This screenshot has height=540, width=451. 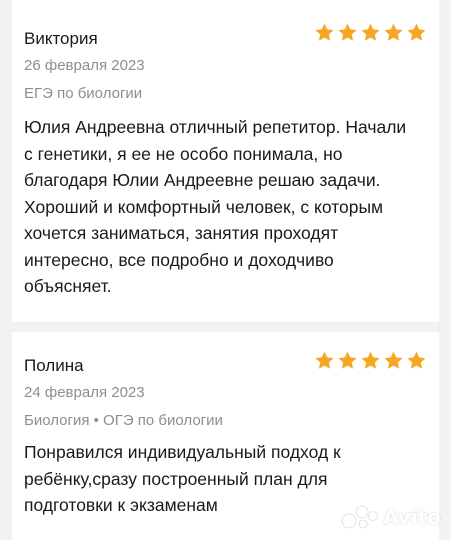 I want to click on review-author: Виктория, so click(x=61, y=38).